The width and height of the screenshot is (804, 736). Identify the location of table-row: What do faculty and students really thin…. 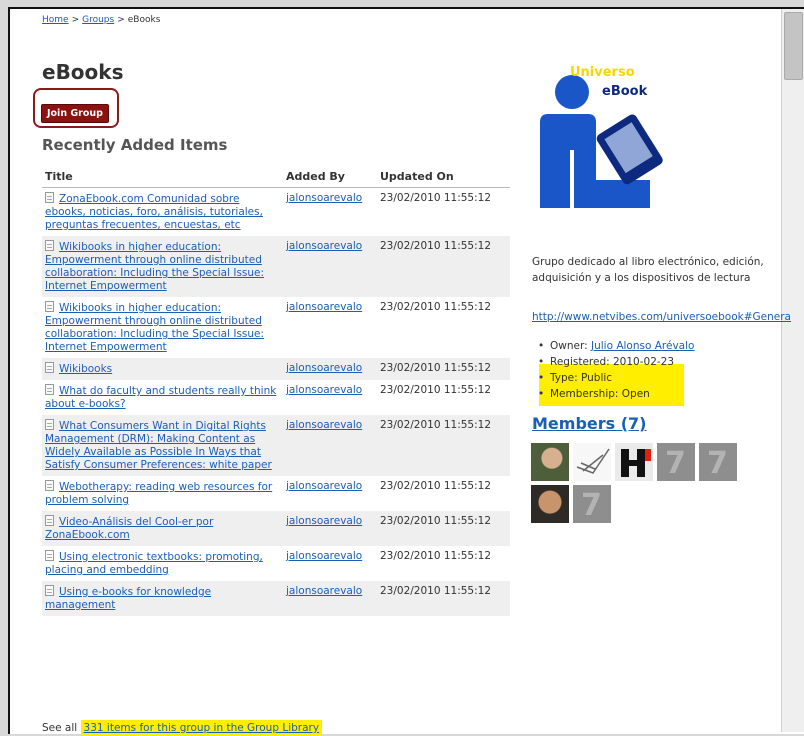
(276, 397).